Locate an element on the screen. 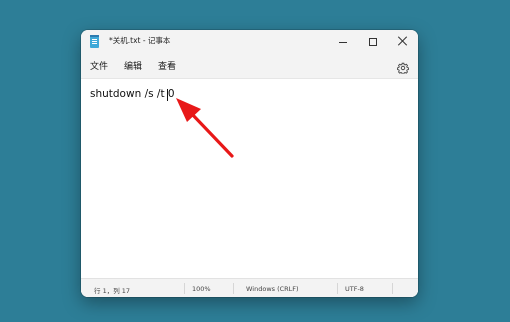 Image resolution: width=510 pixels, height=322 pixels. minimize-icon is located at coordinates (343, 42).